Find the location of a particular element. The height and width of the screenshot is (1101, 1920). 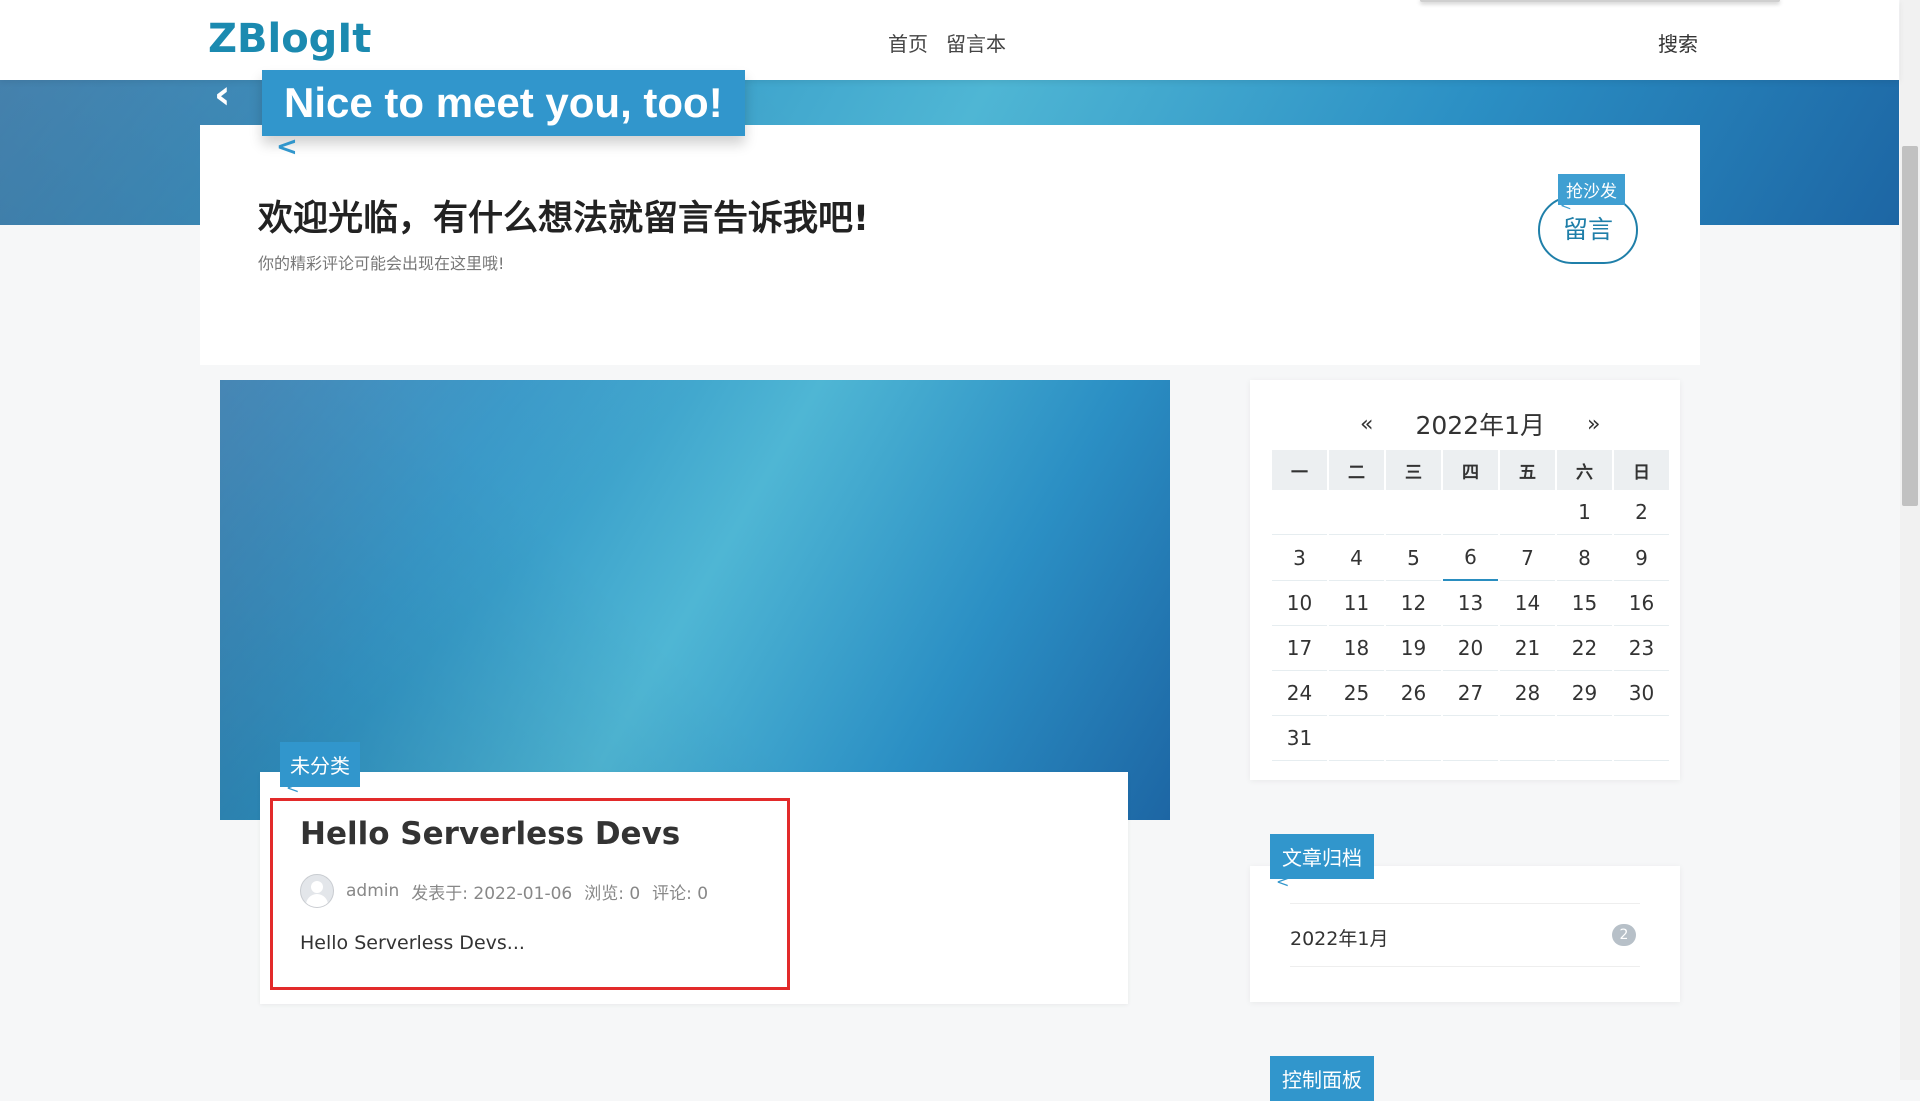

ribbon-arrow-icon: < is located at coordinates (287, 147).